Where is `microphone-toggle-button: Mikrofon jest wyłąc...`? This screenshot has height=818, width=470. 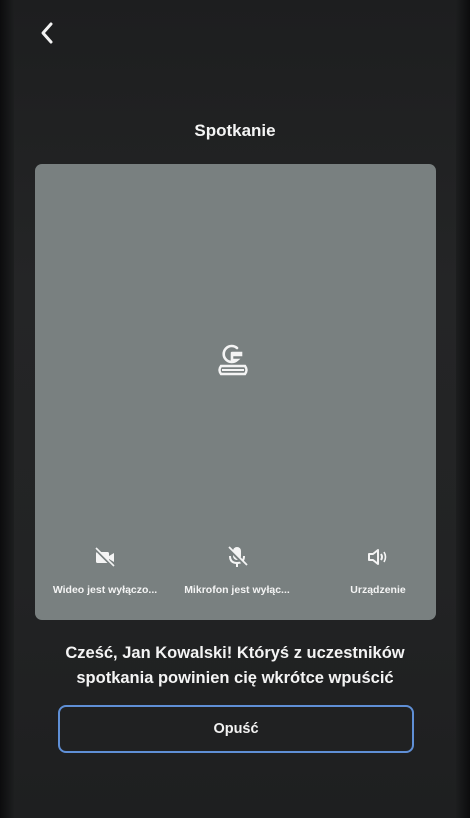
microphone-toggle-button: Mikrofon jest wyłąc... is located at coordinates (237, 575).